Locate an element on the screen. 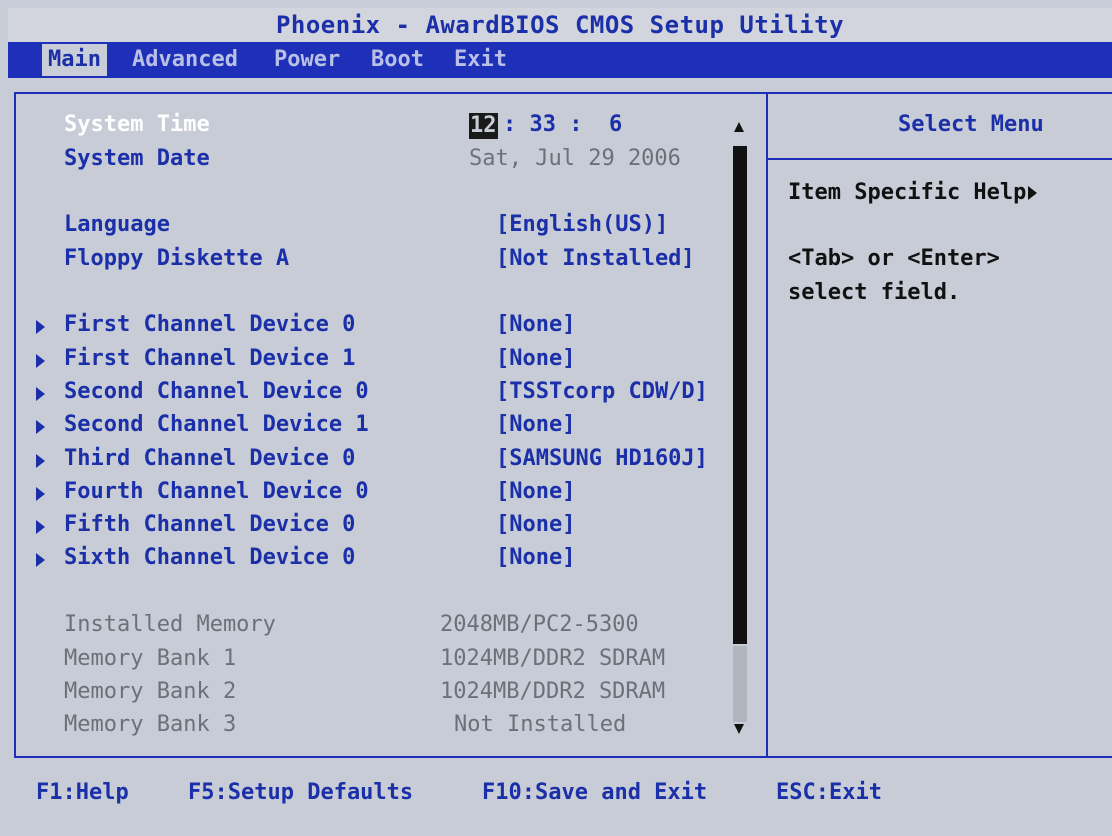  title-bar: Phoenix - AwardBIOS CMOS Setup Utility is located at coordinates (560, 25).